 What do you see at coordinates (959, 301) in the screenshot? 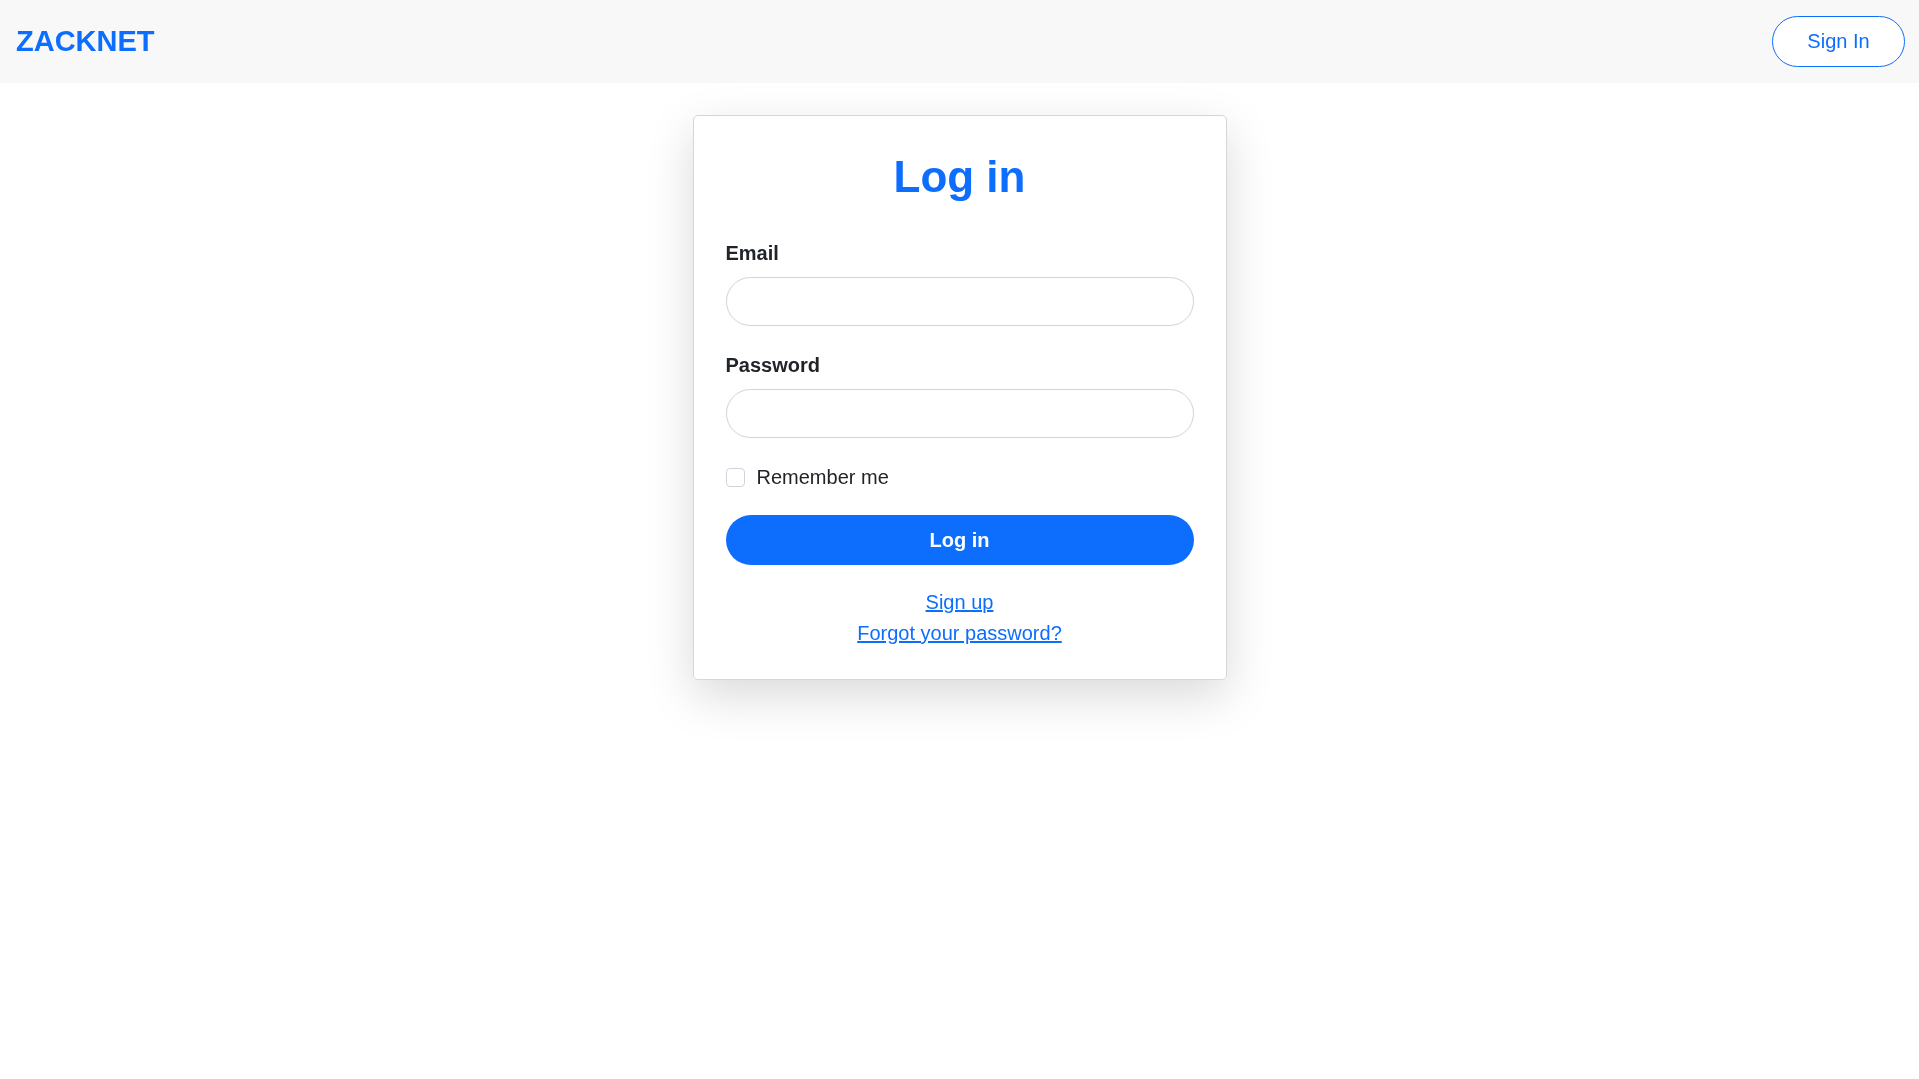
I see `email-field` at bounding box center [959, 301].